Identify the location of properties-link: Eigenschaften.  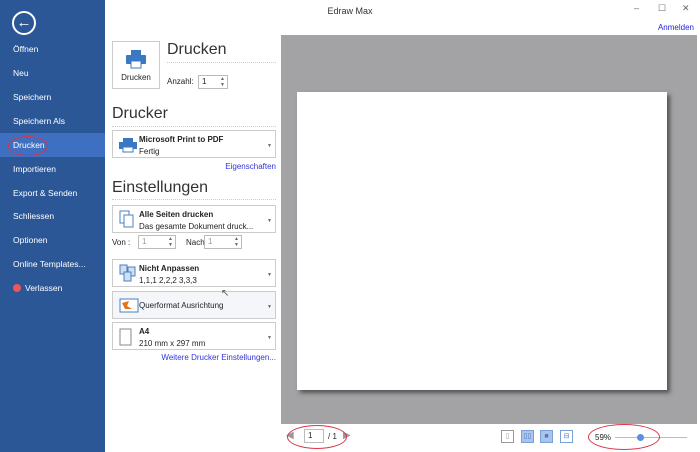
(250, 166).